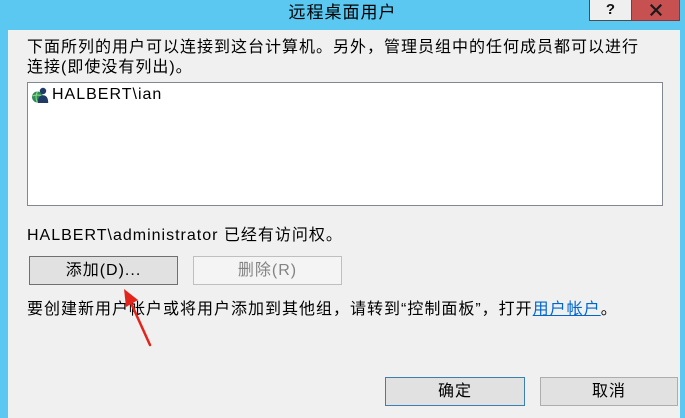 The image size is (685, 418). I want to click on title-bar: 远程桌面用户 ?, so click(342, 15).